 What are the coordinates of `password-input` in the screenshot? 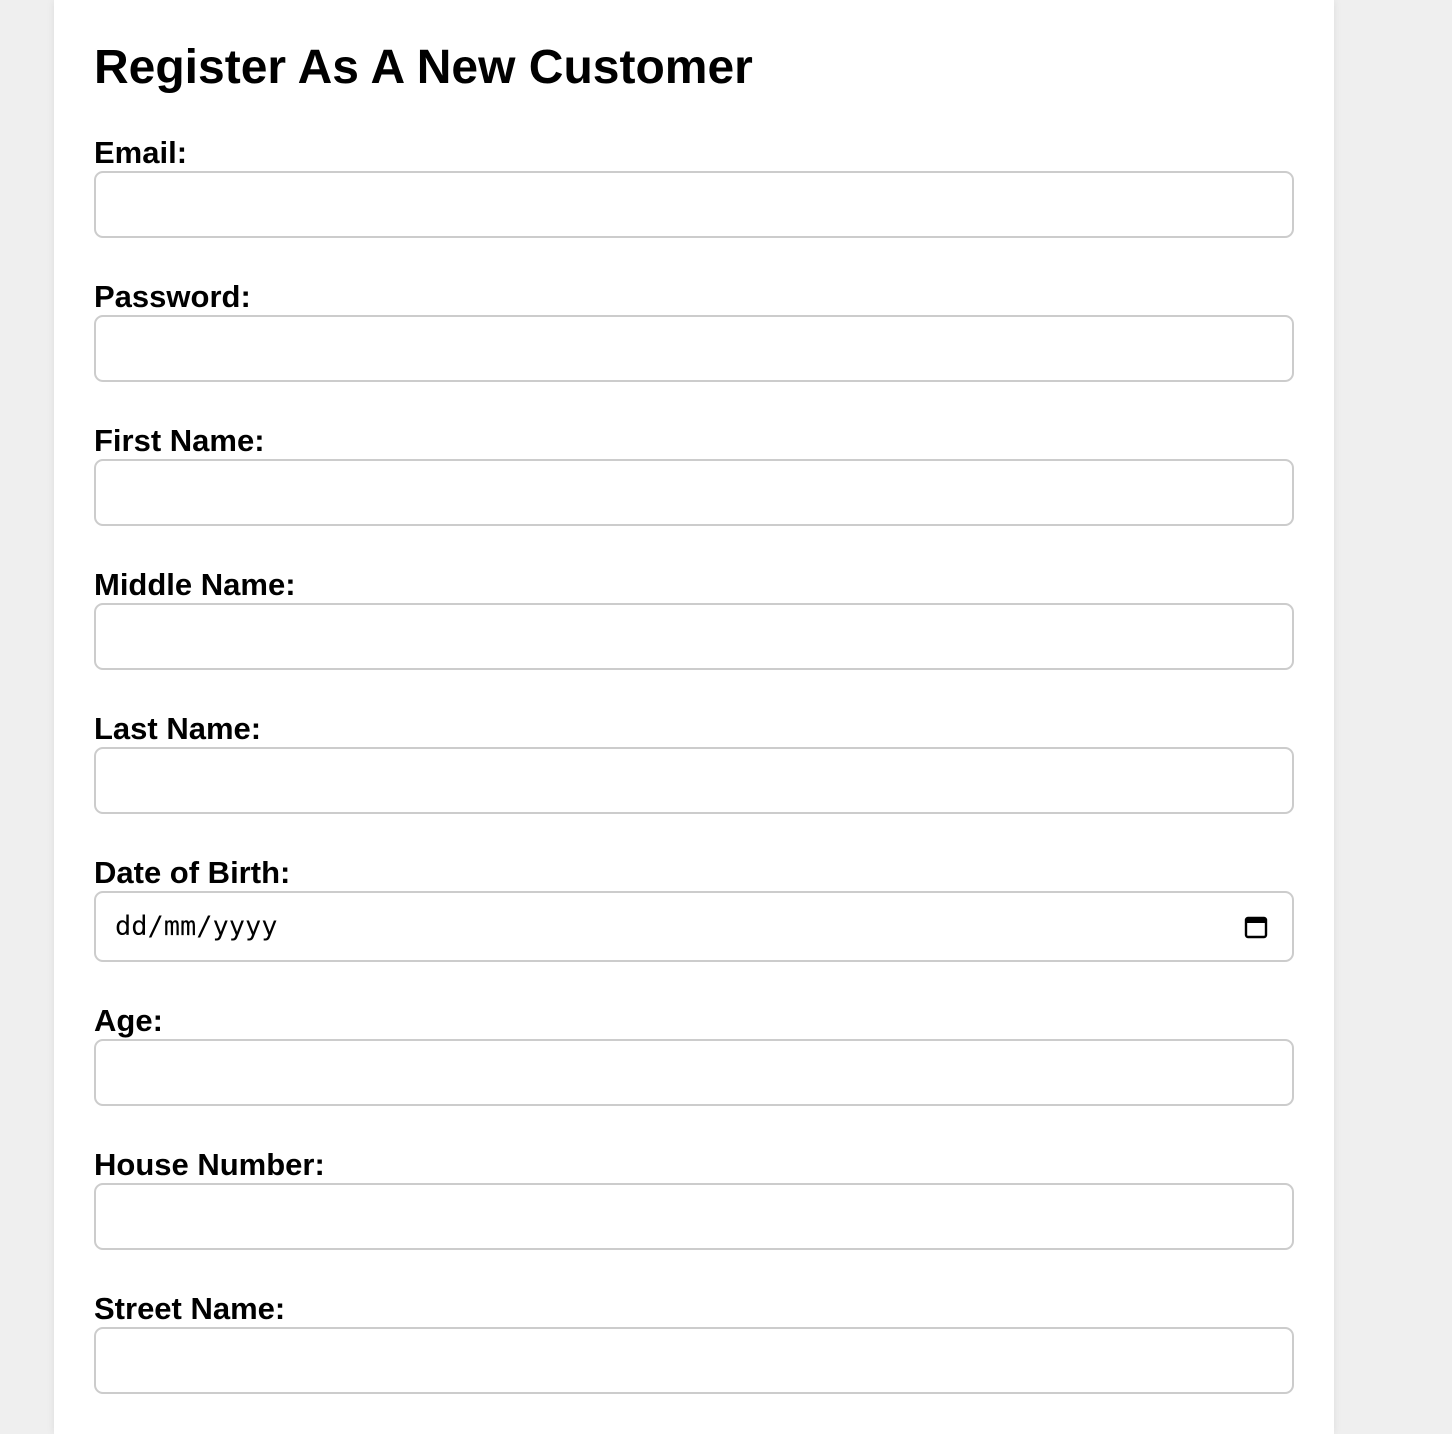 It's located at (694, 348).